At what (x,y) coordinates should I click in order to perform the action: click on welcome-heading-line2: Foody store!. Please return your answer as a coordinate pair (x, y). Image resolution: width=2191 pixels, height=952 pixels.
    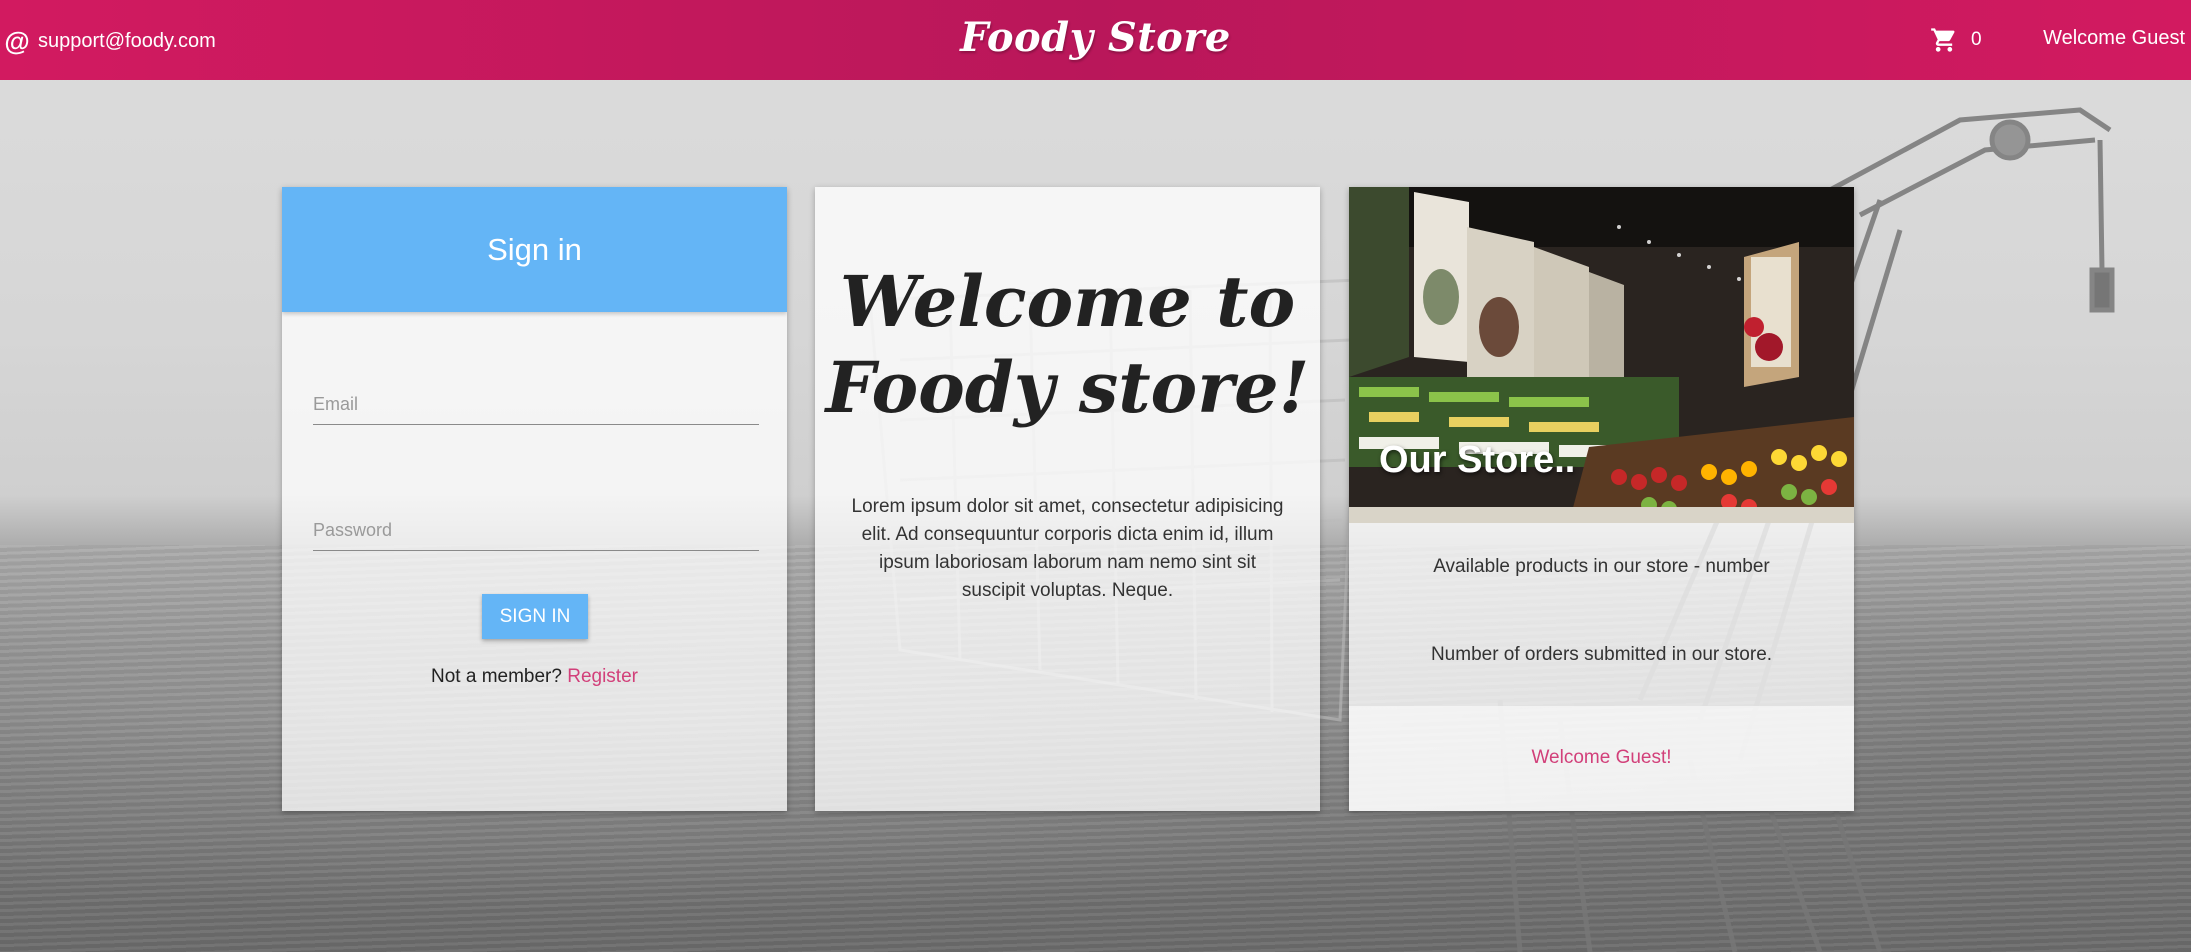
    Looking at the image, I should click on (1067, 387).